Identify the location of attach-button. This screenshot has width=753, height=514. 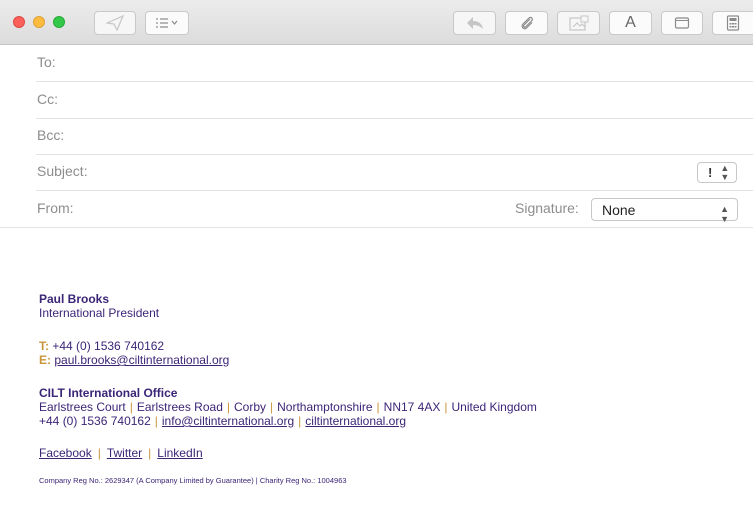
(526, 23).